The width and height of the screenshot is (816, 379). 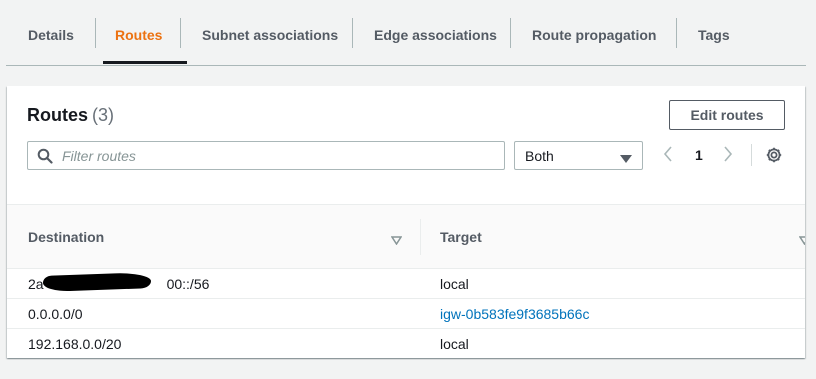 What do you see at coordinates (699, 155) in the screenshot?
I see `page-number: 1` at bounding box center [699, 155].